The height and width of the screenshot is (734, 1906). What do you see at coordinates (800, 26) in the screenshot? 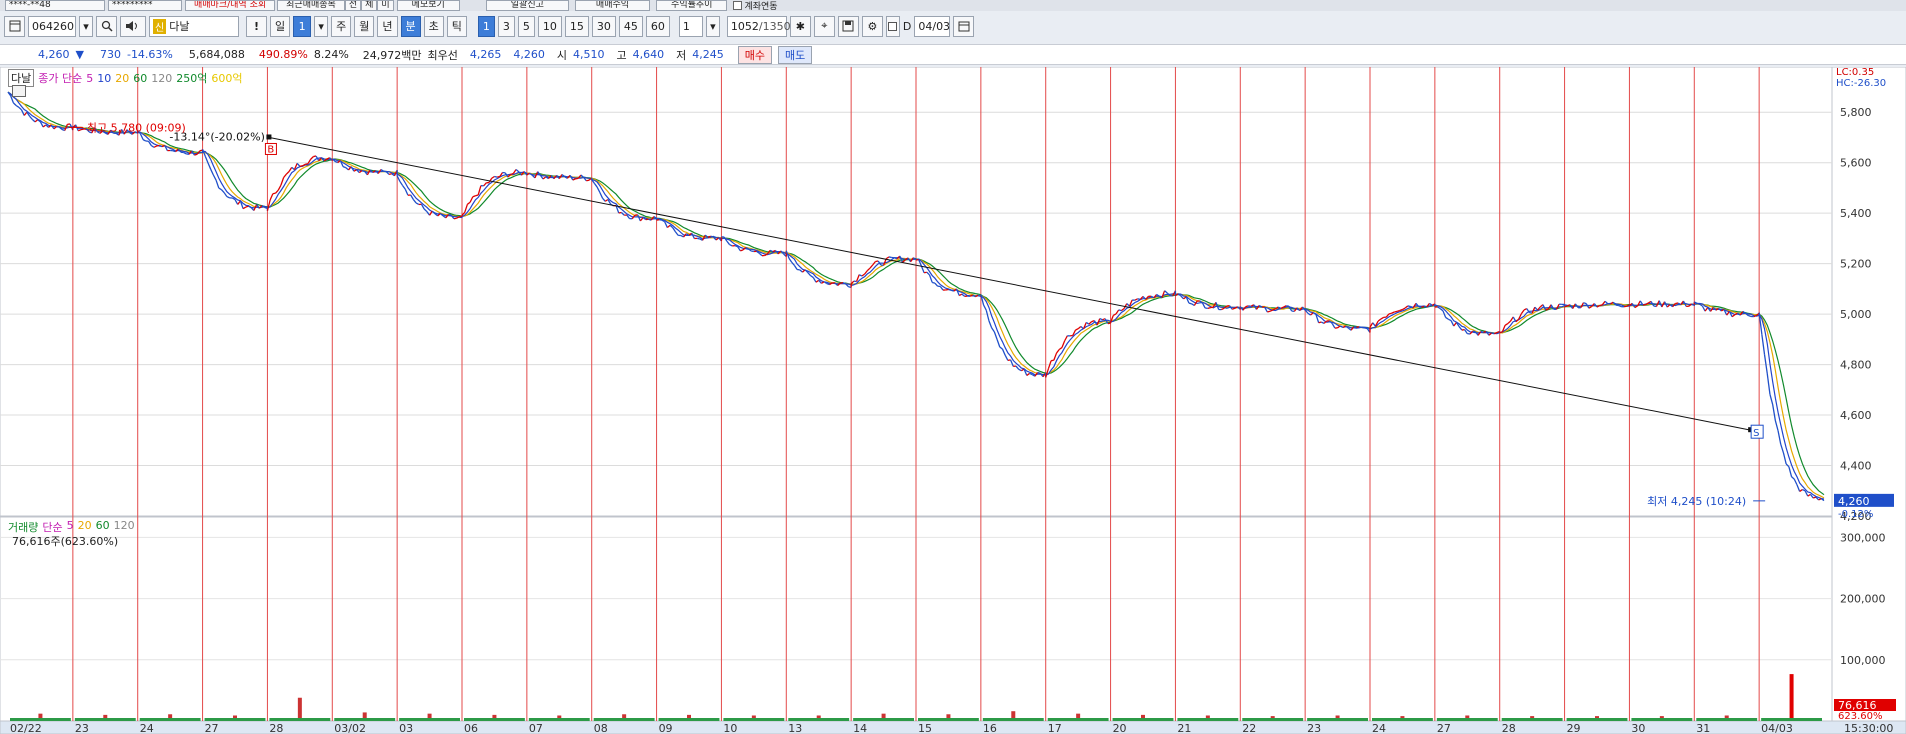
I see `spinner-icon: ✱` at bounding box center [800, 26].